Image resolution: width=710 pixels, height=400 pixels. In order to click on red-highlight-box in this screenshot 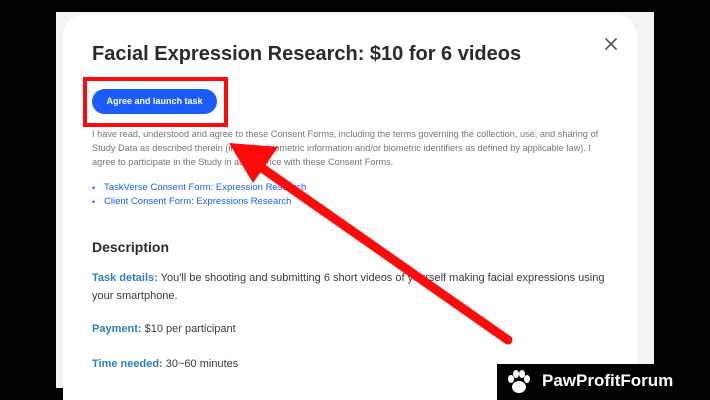, I will do `click(155, 102)`.